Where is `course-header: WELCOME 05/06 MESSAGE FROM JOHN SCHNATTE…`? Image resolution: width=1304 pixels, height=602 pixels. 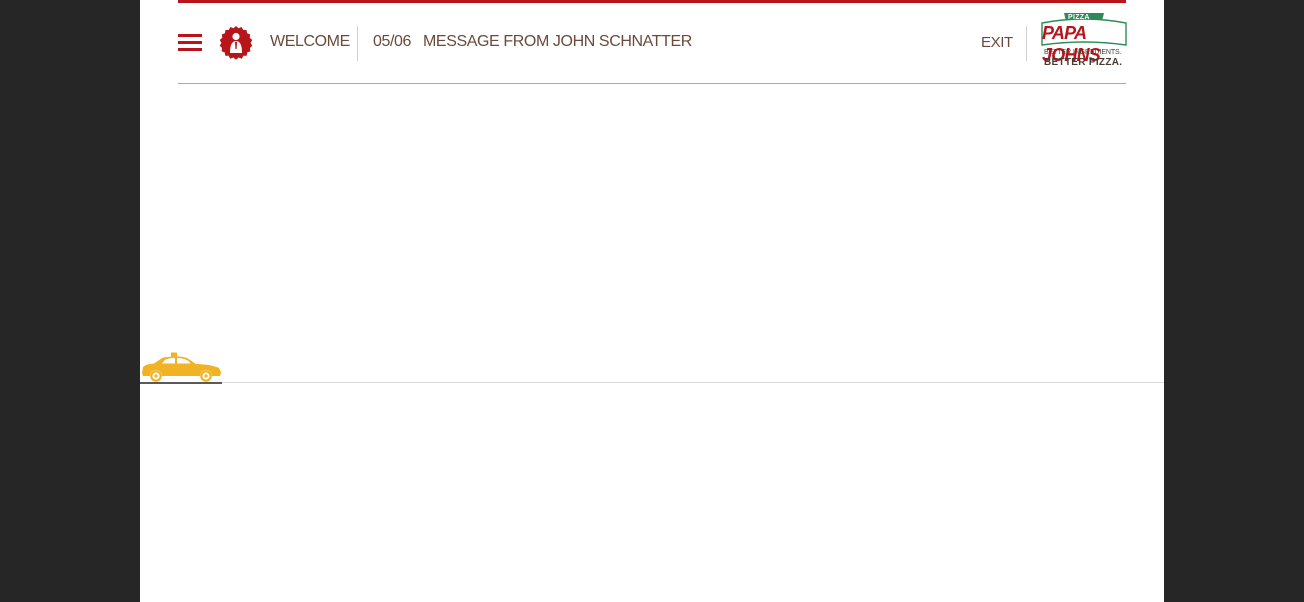 course-header: WELCOME 05/06 MESSAGE FROM JOHN SCHNATTE… is located at coordinates (653, 43).